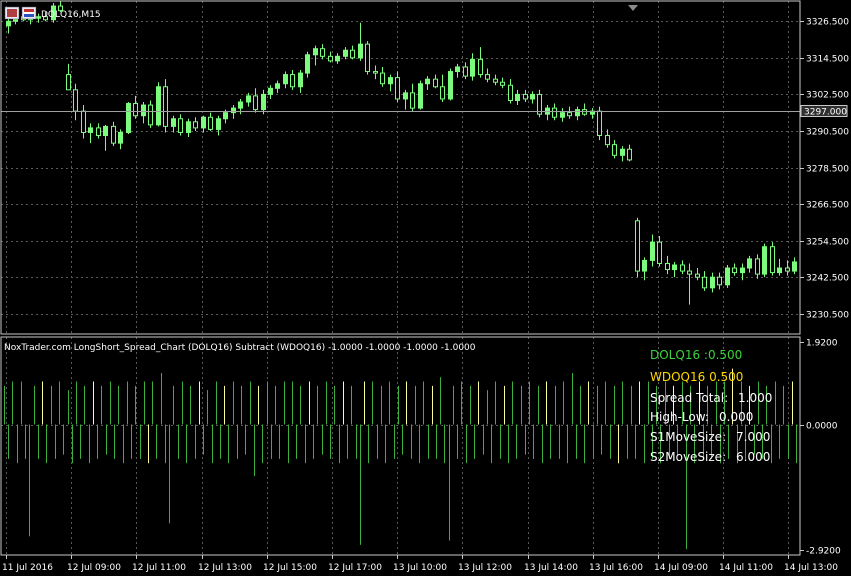 This screenshot has height=576, width=851. What do you see at coordinates (688, 457) in the screenshot?
I see `s2-move-size-label: S2MoveSize:` at bounding box center [688, 457].